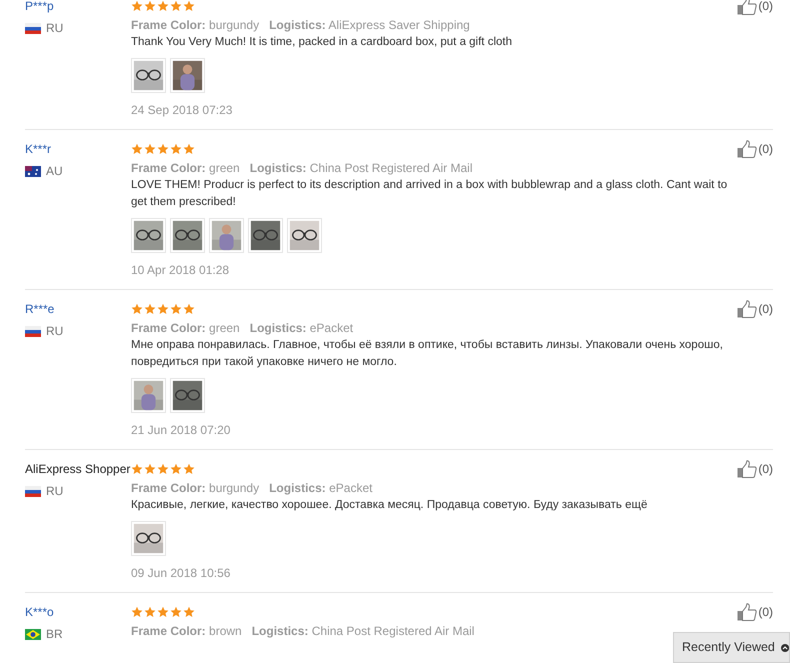 This screenshot has height=663, width=790. Describe the element at coordinates (180, 270) in the screenshot. I see `review-date: 10 Apr 2018 01:28` at that location.